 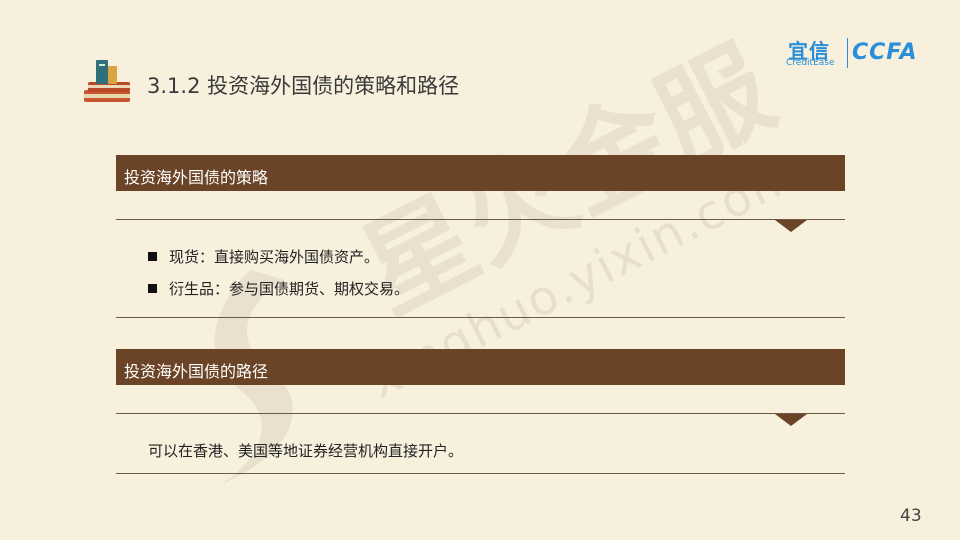 I want to click on creditease-logo-en: CreditEase, so click(x=810, y=63).